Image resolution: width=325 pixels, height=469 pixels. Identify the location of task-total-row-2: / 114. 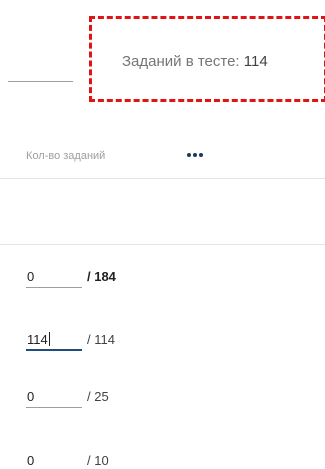
(101, 339).